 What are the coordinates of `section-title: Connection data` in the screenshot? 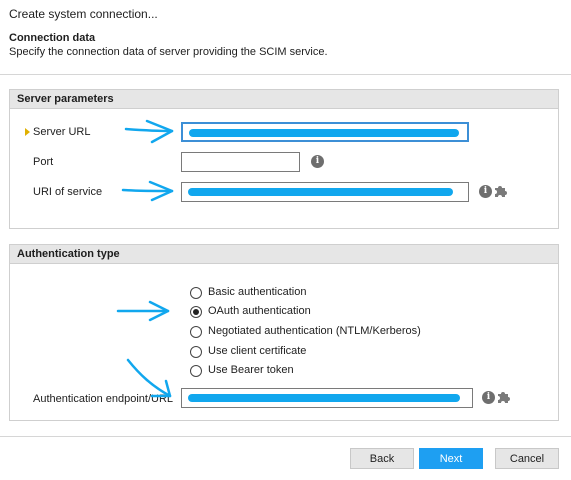 It's located at (52, 38).